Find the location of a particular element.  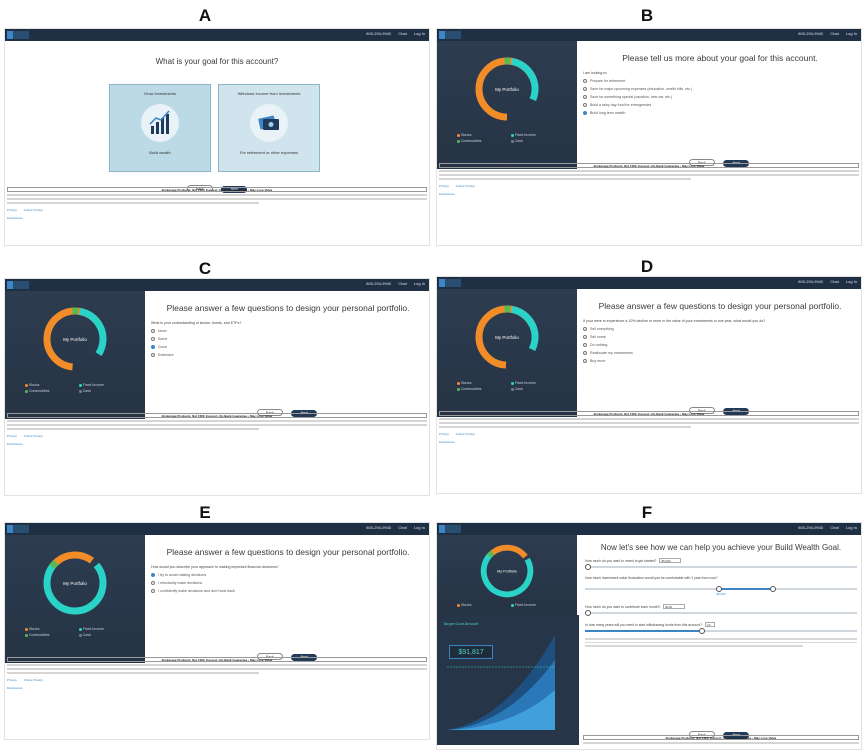

monthly-contribution-input: $100 is located at coordinates (674, 606).